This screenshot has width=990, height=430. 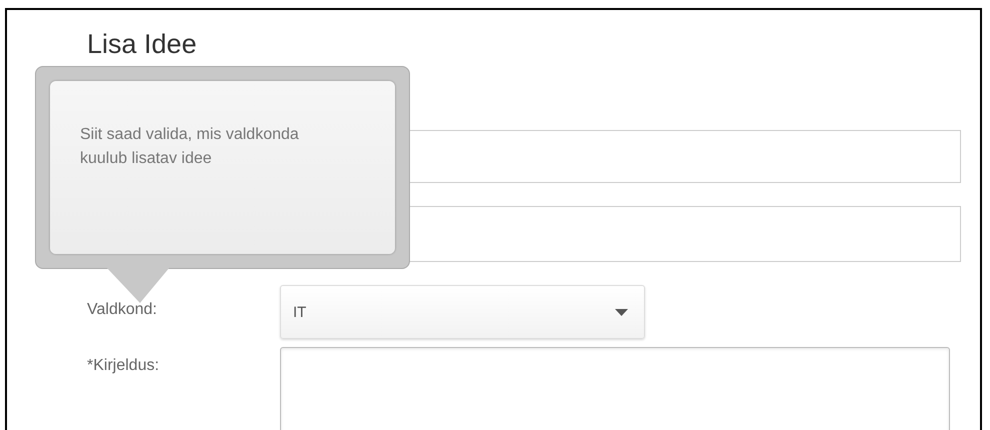 What do you see at coordinates (462, 312) in the screenshot?
I see `category-dropdown: IT` at bounding box center [462, 312].